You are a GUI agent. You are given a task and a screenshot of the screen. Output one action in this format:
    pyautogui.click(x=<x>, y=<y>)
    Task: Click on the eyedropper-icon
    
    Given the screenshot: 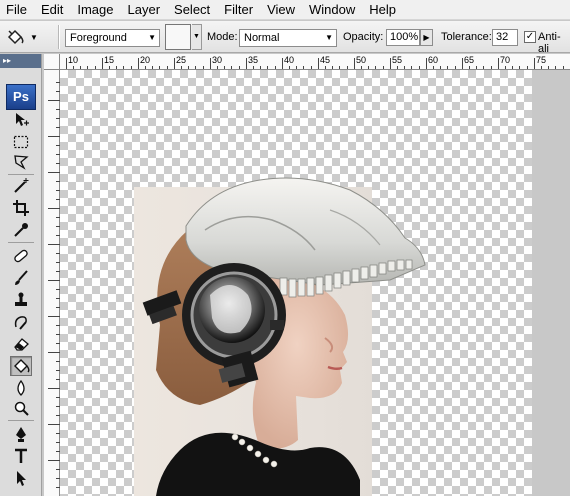 What is the action you would take?
    pyautogui.click(x=21, y=230)
    